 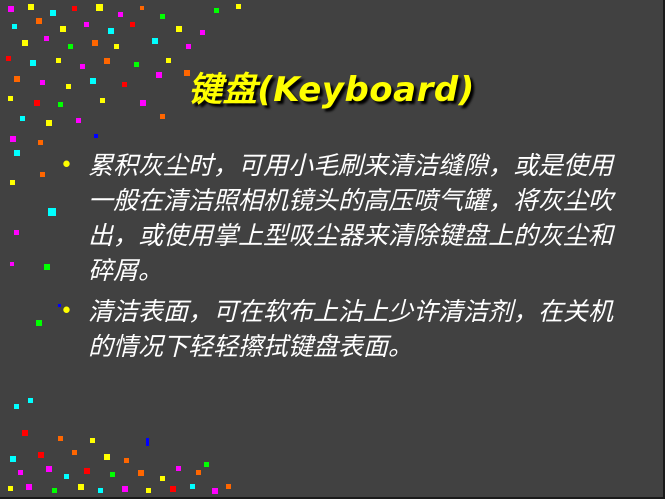 I want to click on slide-title: 键盘(Keyboard), so click(x=331, y=90).